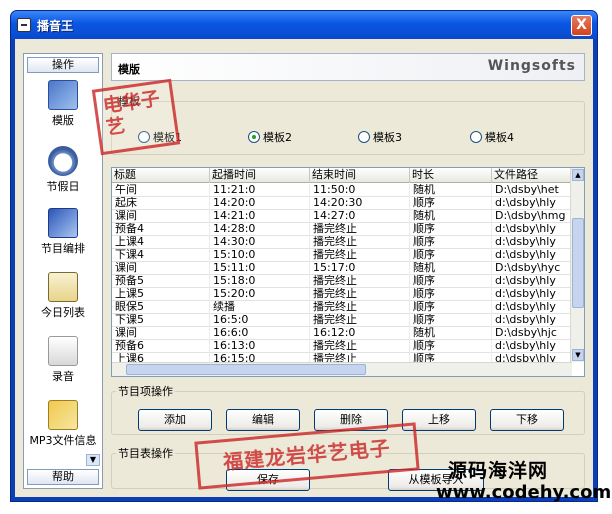 The image size is (612, 514). Describe the element at coordinates (532, 333) in the screenshot. I see `table-cell: D:\dsby\hjc` at that location.